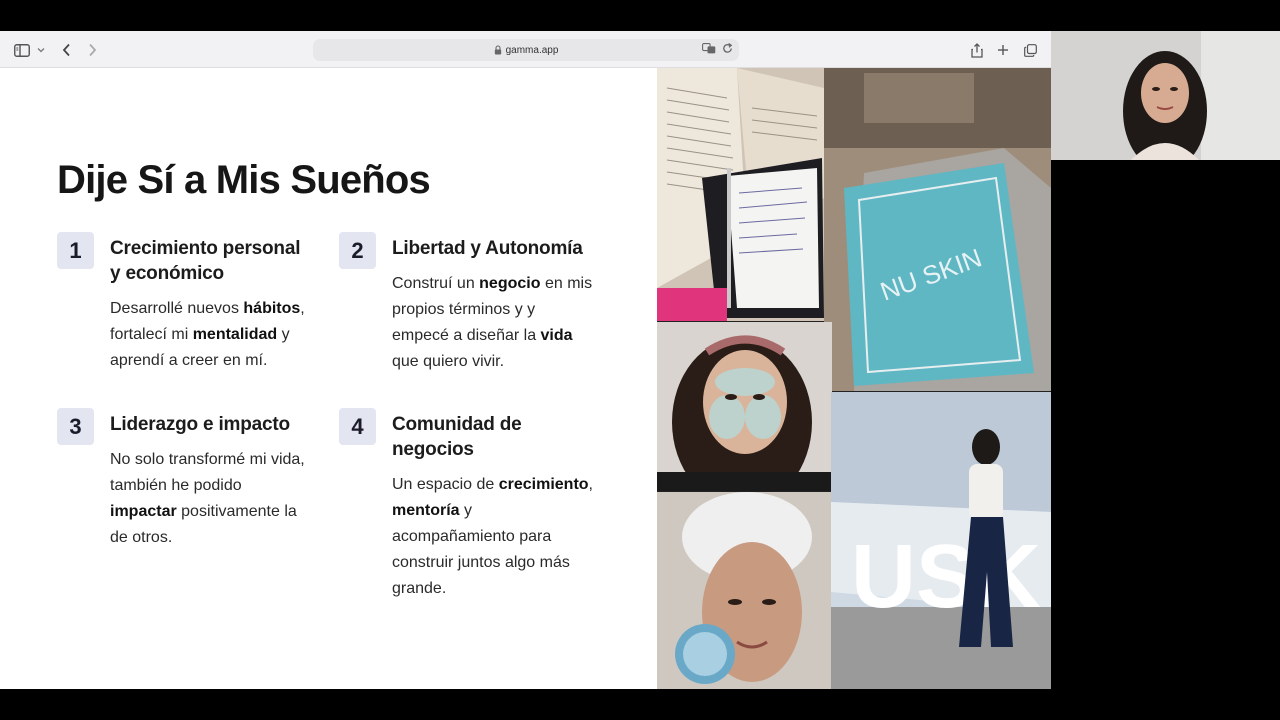  Describe the element at coordinates (1165, 95) in the screenshot. I see `presenter-webcam` at that location.